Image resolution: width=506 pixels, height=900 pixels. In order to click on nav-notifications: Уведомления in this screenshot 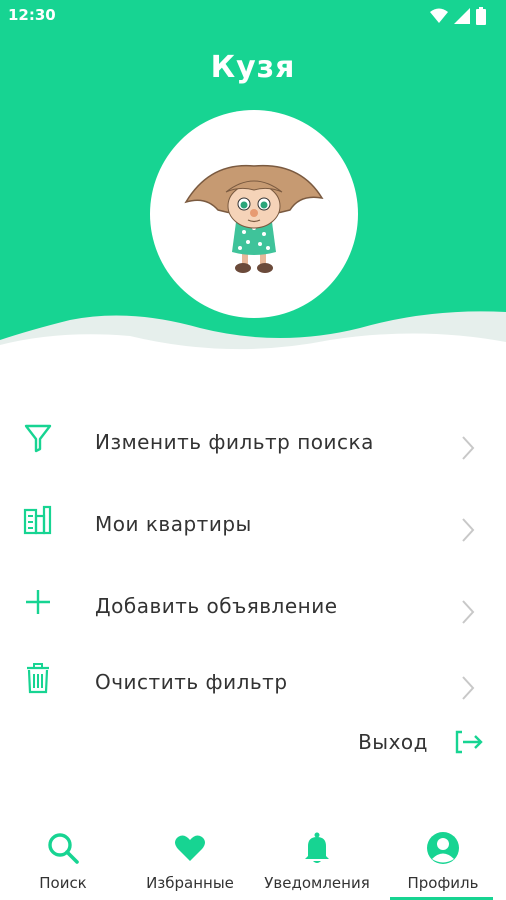, I will do `click(317, 857)`.